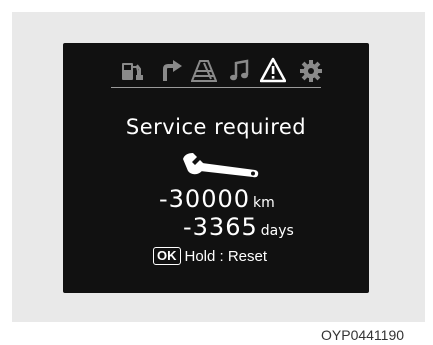 The width and height of the screenshot is (433, 345). What do you see at coordinates (311, 70) in the screenshot?
I see `gear-settings-icon` at bounding box center [311, 70].